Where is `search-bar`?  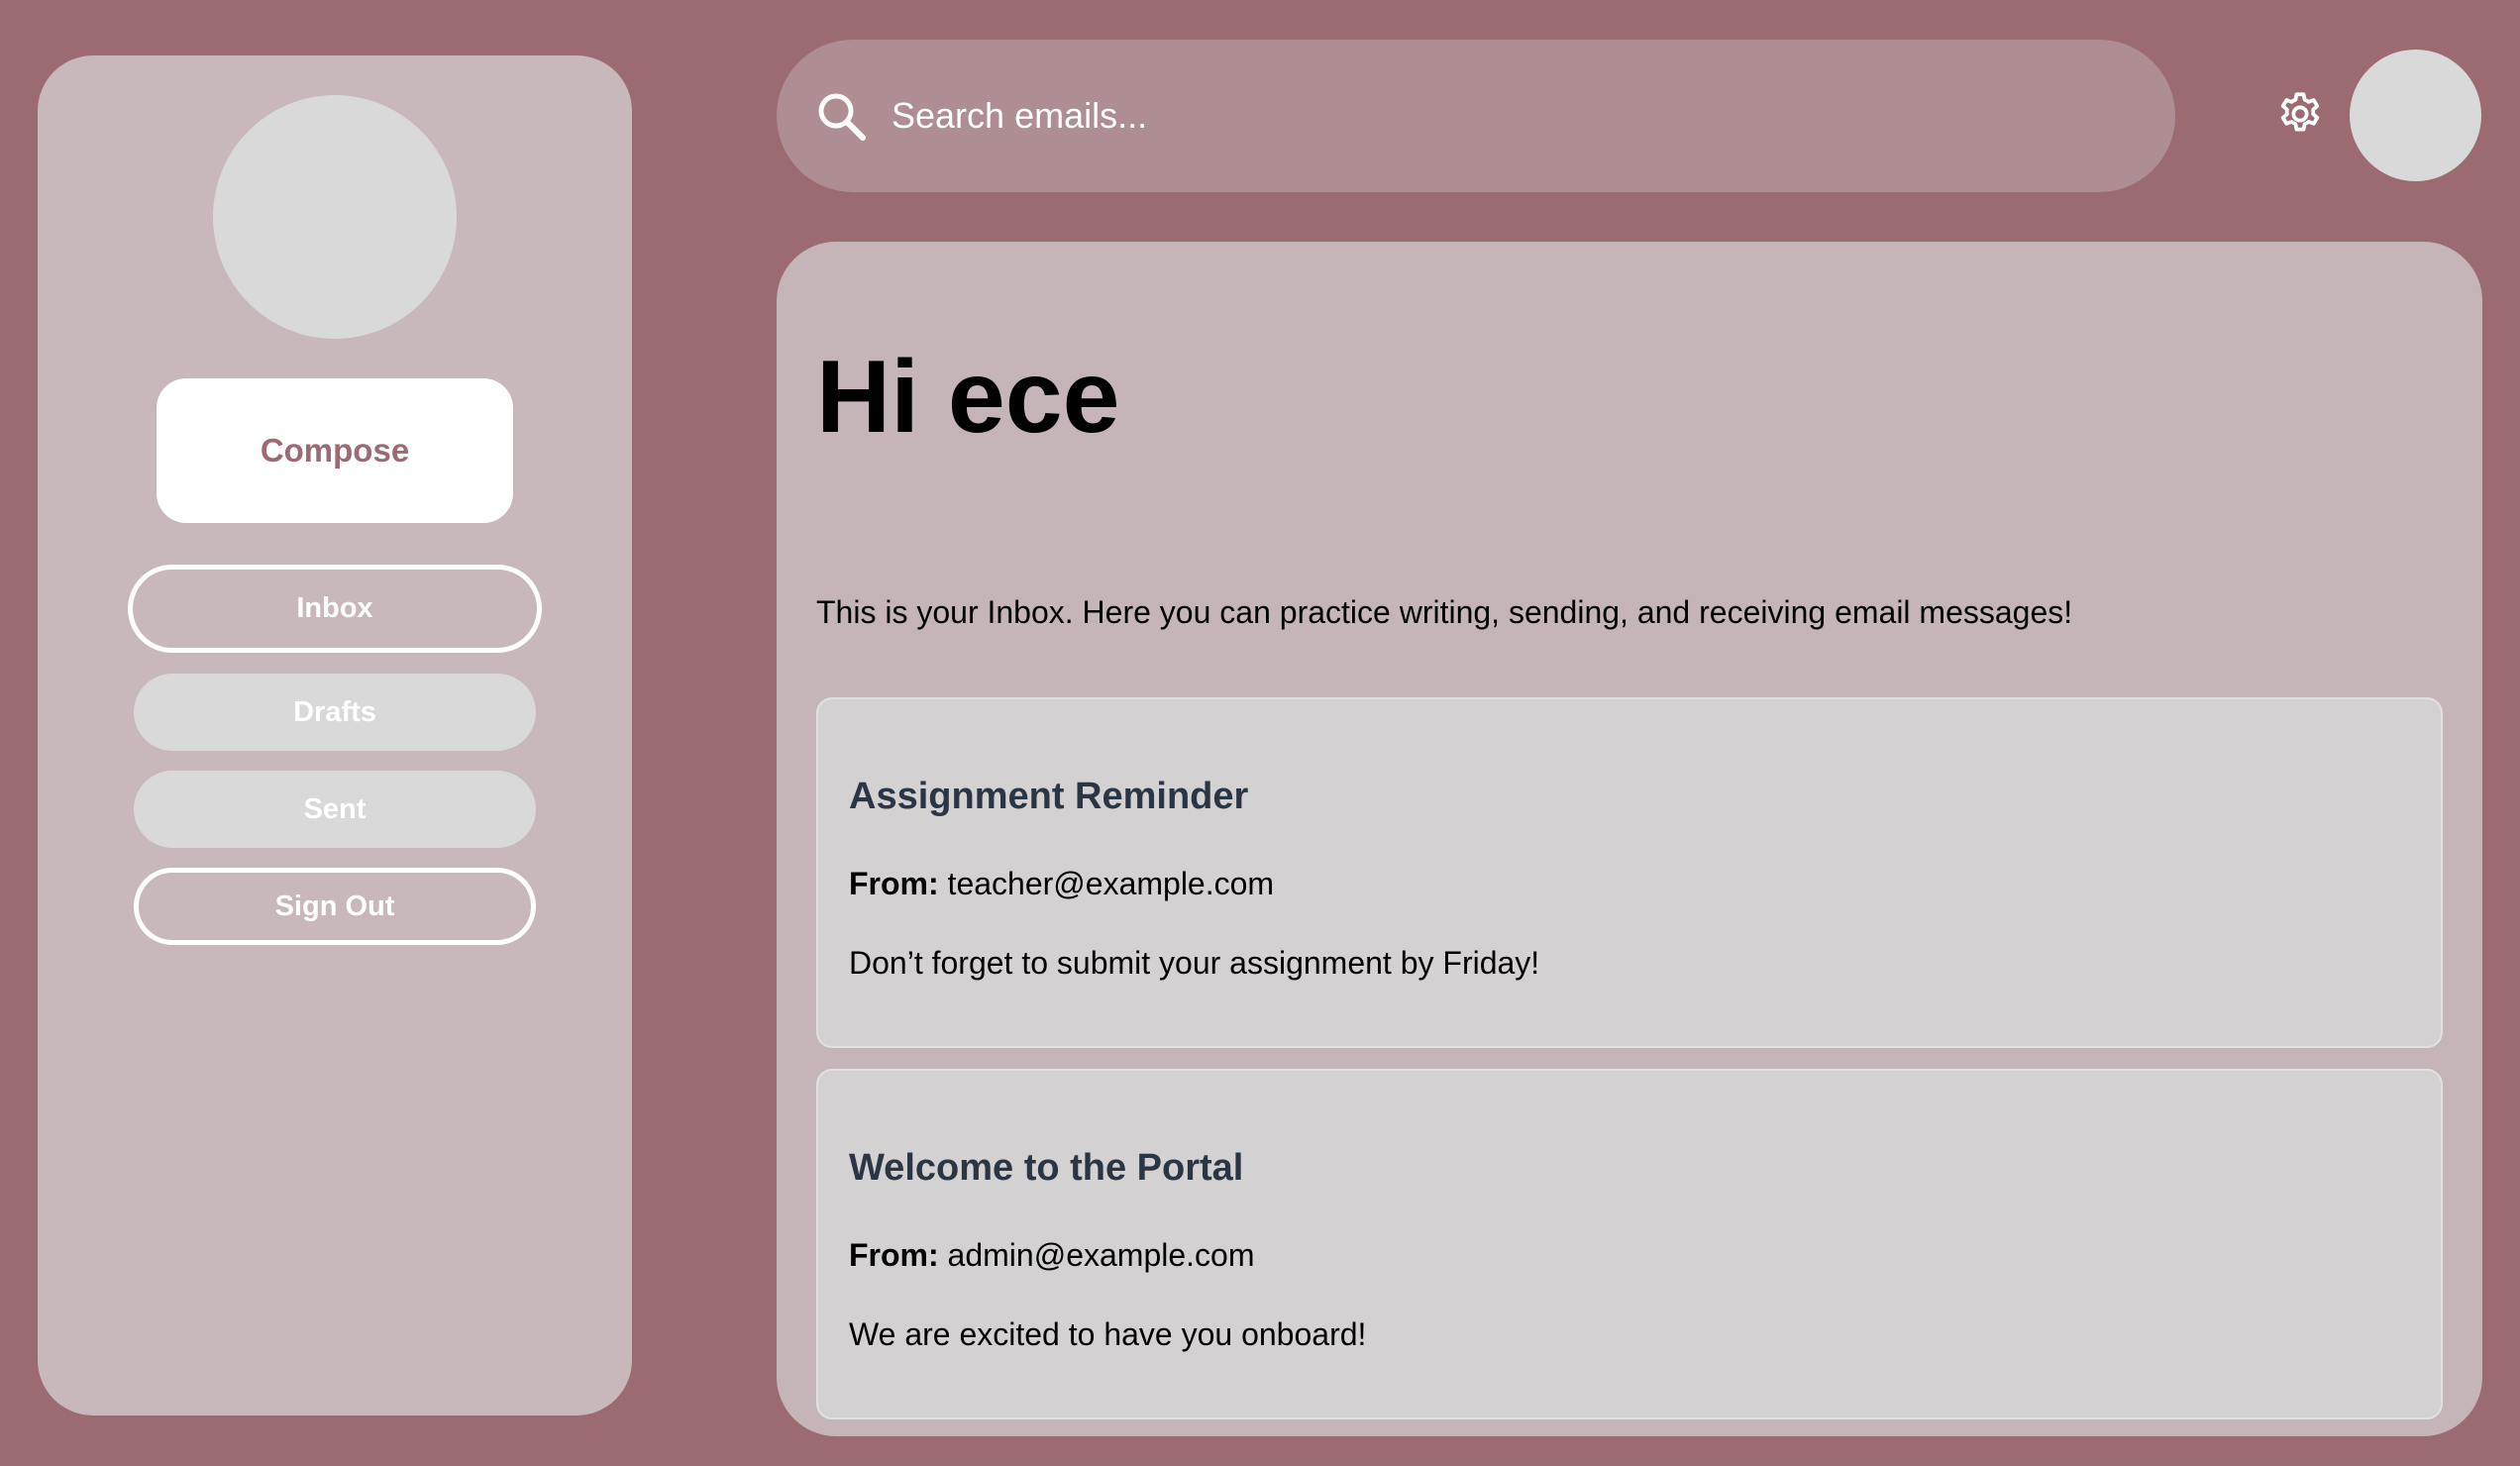
search-bar is located at coordinates (1476, 116).